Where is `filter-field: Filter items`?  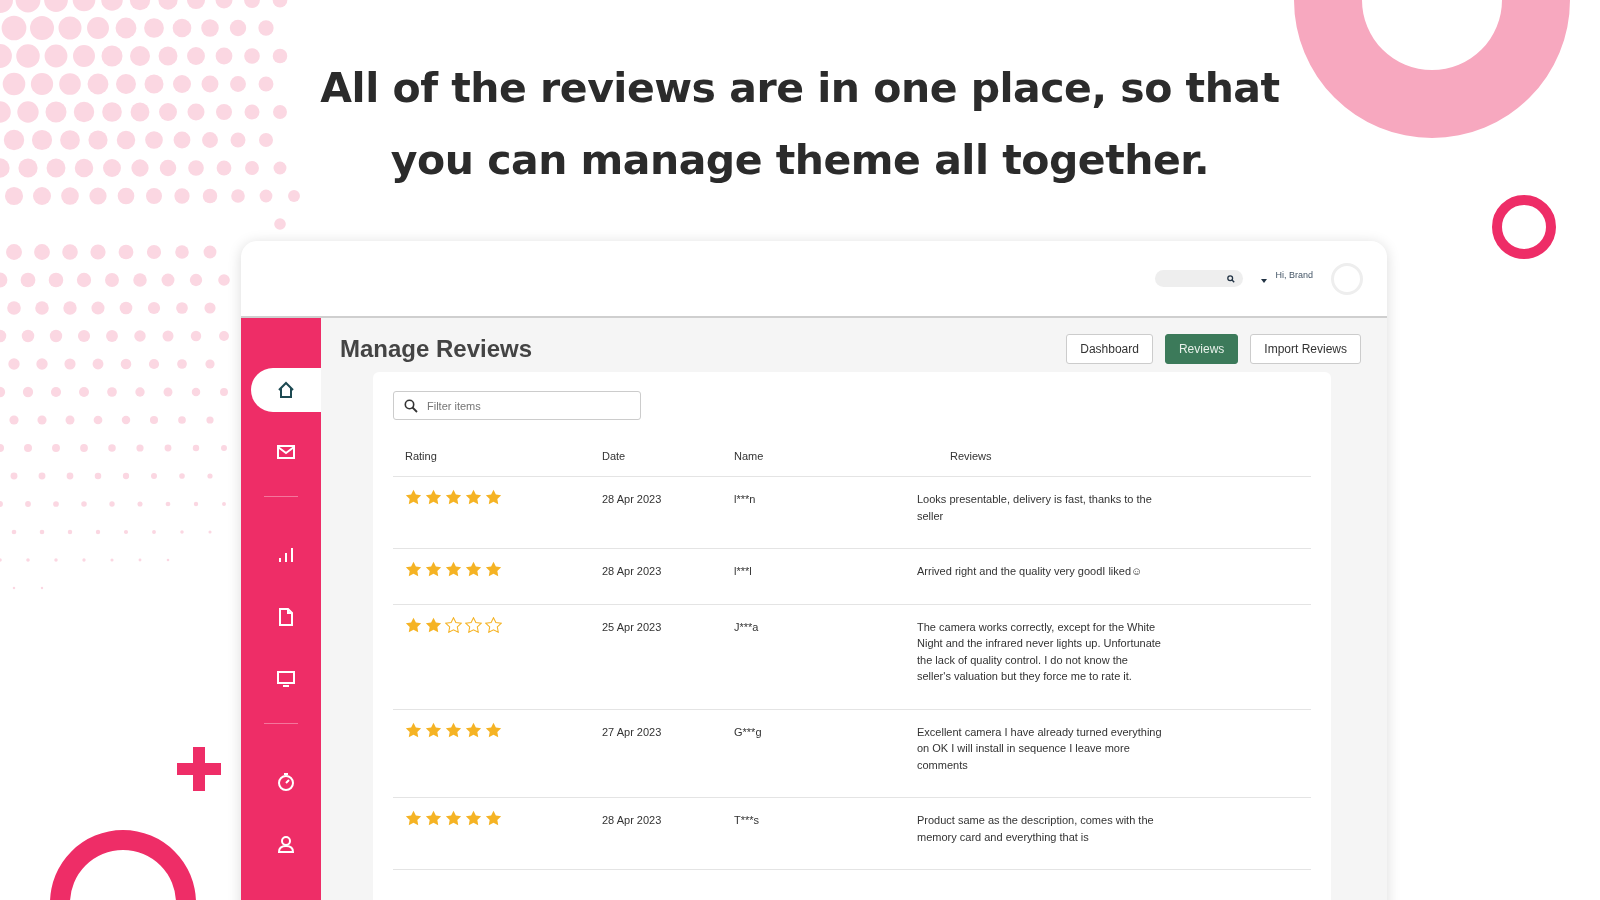 filter-field: Filter items is located at coordinates (517, 405).